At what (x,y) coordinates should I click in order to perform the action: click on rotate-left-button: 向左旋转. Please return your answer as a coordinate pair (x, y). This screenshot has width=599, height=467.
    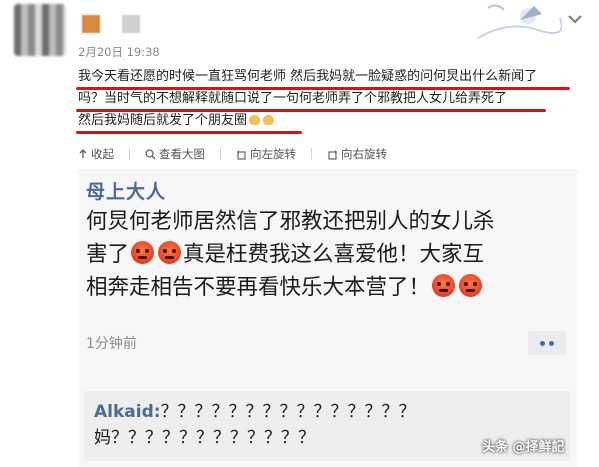
    Looking at the image, I should click on (266, 154).